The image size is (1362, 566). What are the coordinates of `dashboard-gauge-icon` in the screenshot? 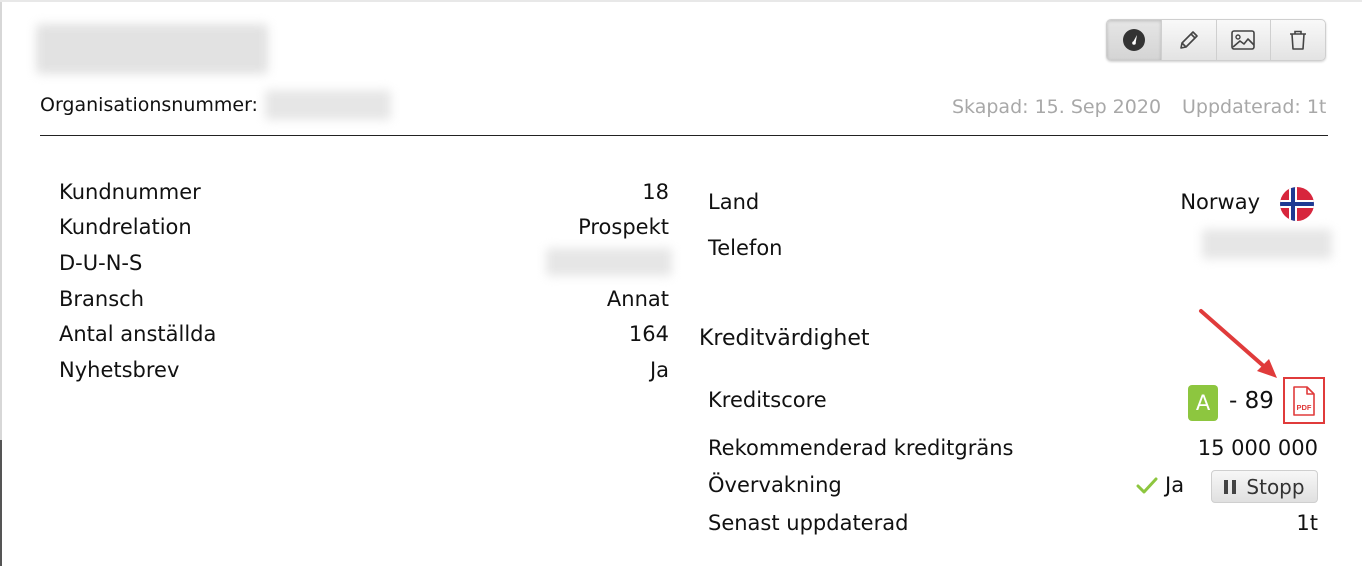 It's located at (1133, 40).